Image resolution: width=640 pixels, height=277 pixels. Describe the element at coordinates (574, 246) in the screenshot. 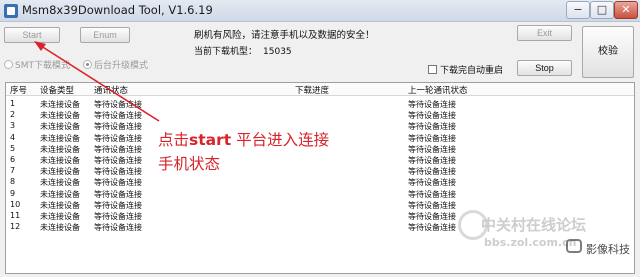

I see `watermark-chat-icon` at that location.